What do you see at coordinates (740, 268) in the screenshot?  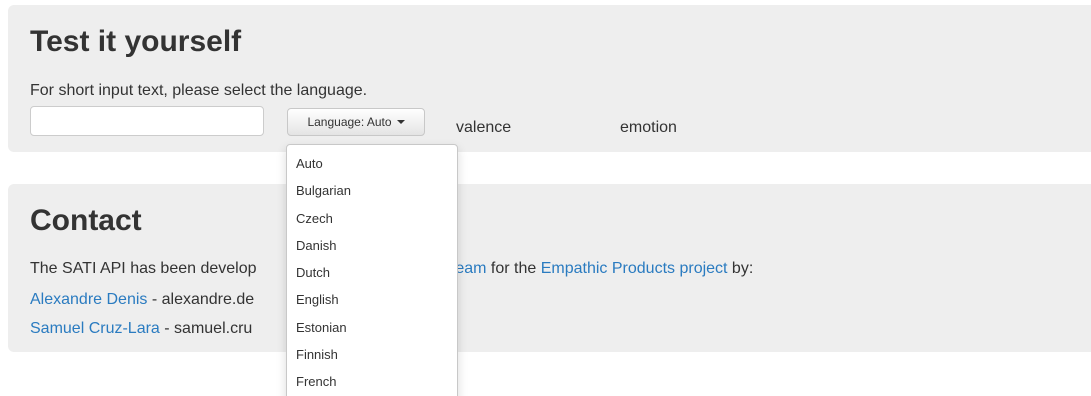 I see `description-part-3: by:` at bounding box center [740, 268].